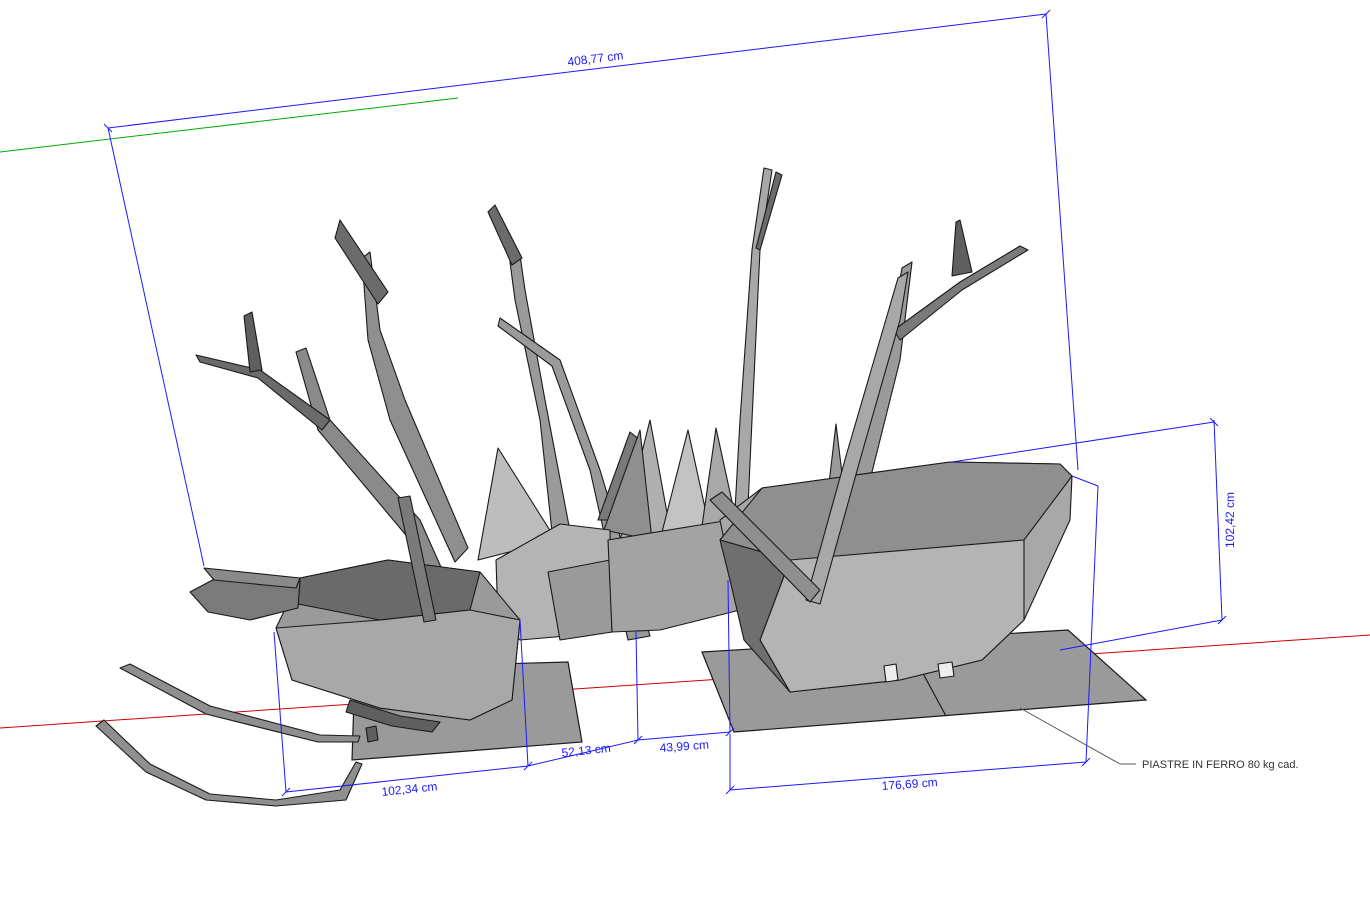 Image resolution: width=1370 pixels, height=900 pixels. What do you see at coordinates (1159, 739) in the screenshot?
I see `plates-note-leader: PIASTRE IN FERRO 80 kg cad.` at bounding box center [1159, 739].